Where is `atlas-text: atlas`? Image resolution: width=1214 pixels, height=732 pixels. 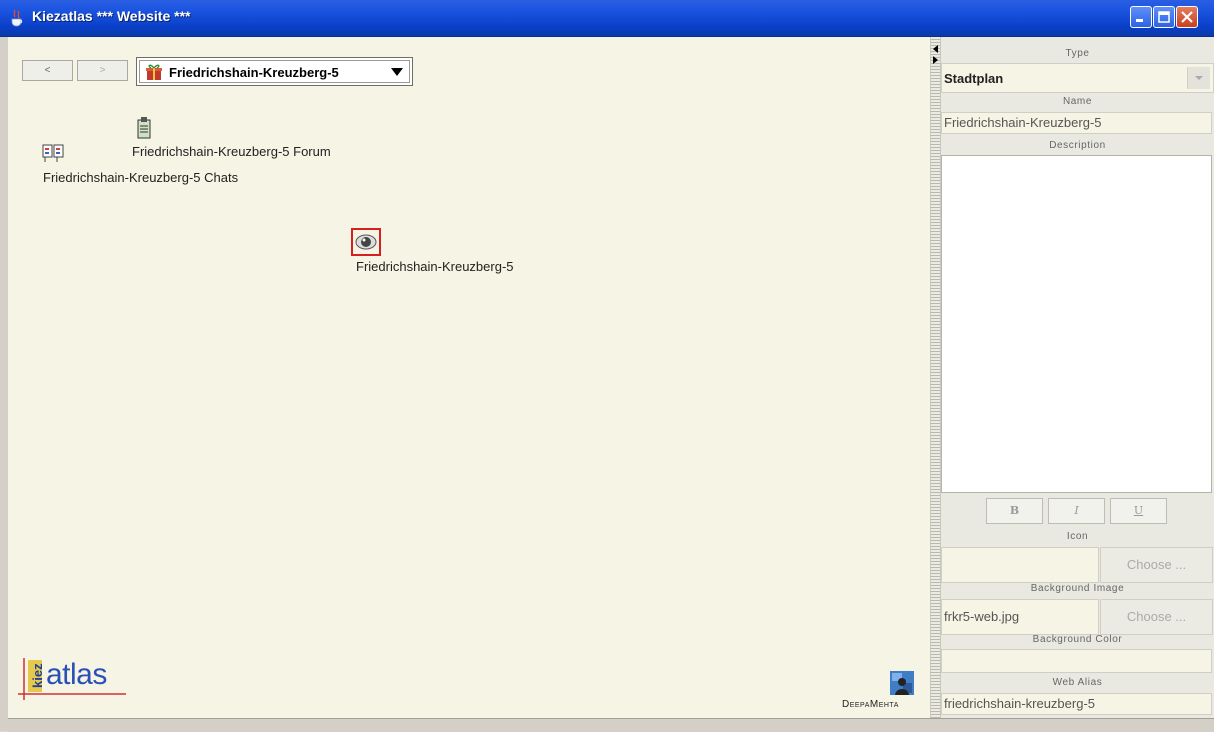 atlas-text: atlas is located at coordinates (76, 674).